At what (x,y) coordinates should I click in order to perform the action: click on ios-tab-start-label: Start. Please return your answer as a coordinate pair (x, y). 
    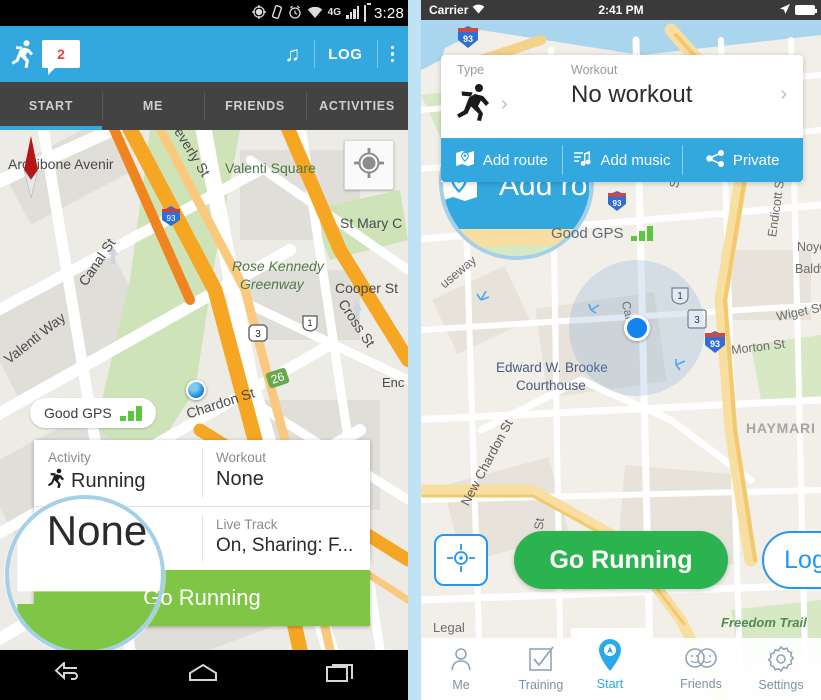
    Looking at the image, I should click on (610, 683).